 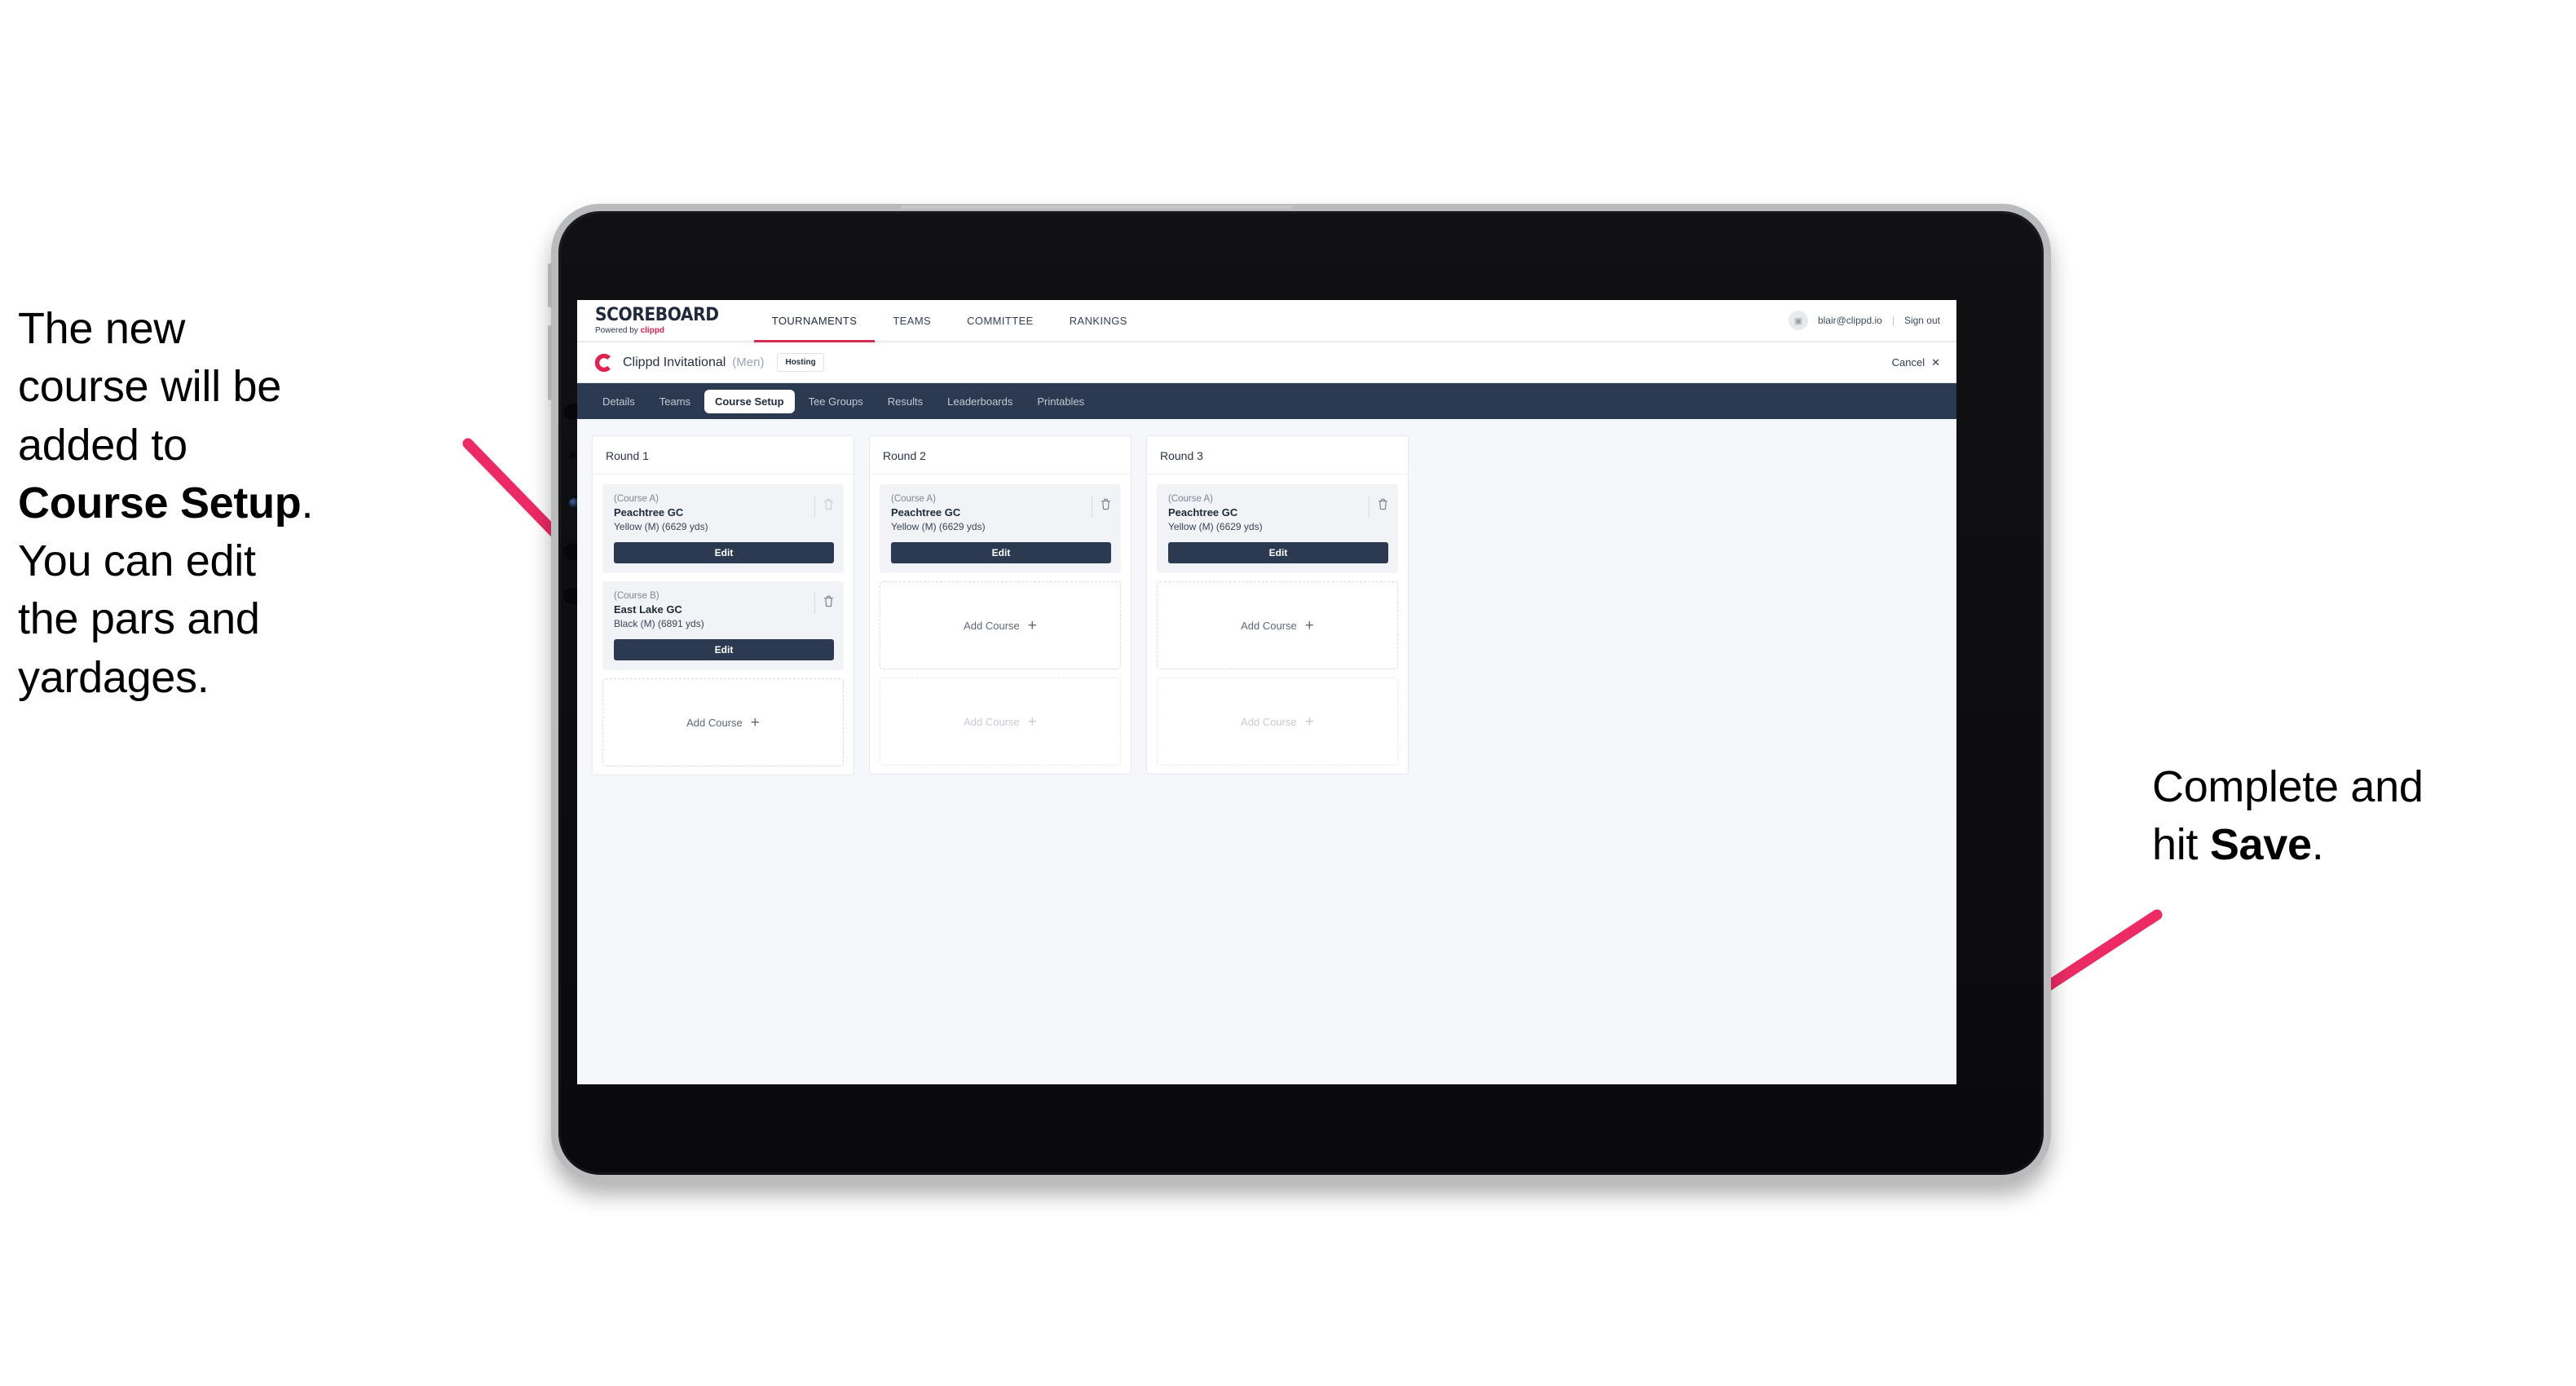 What do you see at coordinates (137, 561) in the screenshot?
I see `annotation-left-line4: You can edit` at bounding box center [137, 561].